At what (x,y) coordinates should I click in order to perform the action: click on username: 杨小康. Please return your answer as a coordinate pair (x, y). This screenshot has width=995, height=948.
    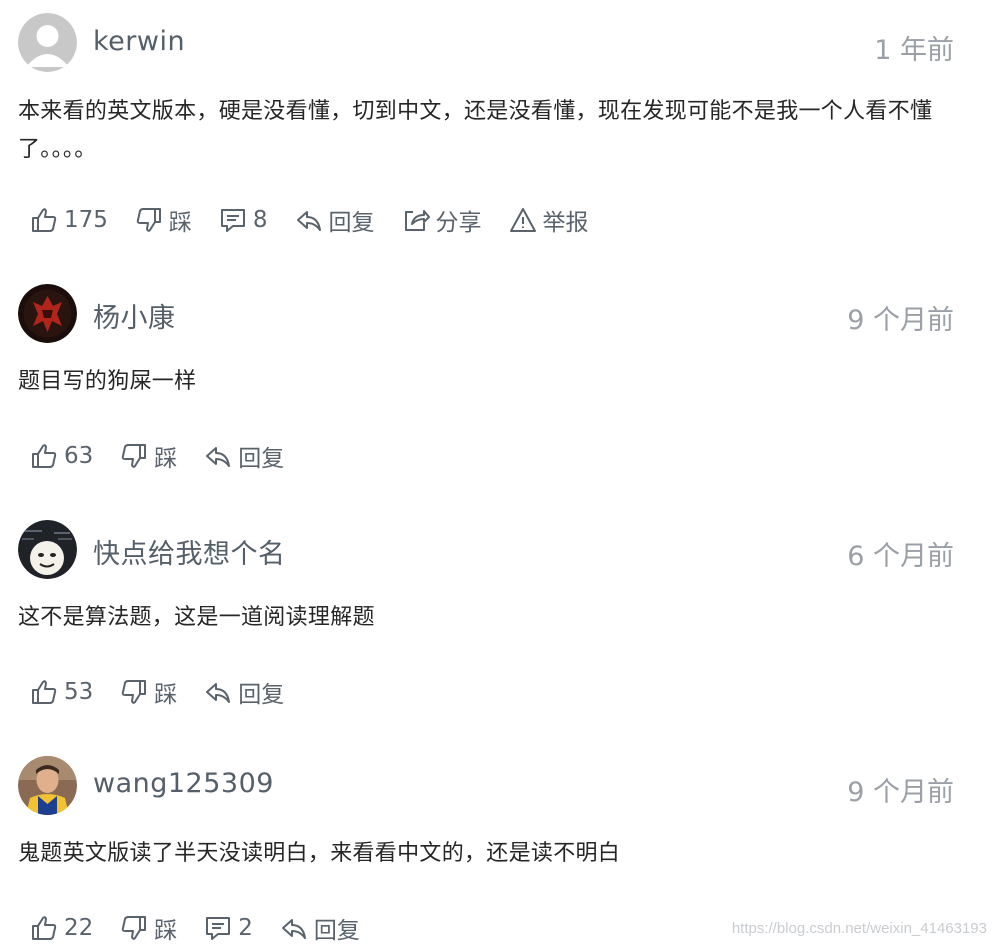
    Looking at the image, I should click on (134, 315).